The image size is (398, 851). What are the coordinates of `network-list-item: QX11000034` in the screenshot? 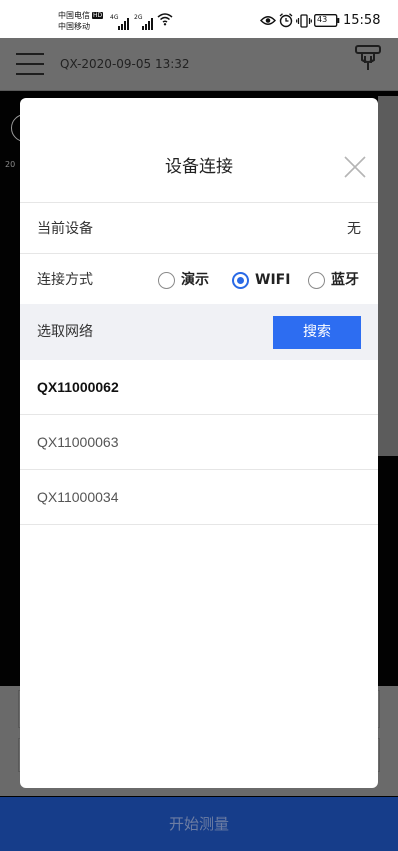 It's located at (199, 497).